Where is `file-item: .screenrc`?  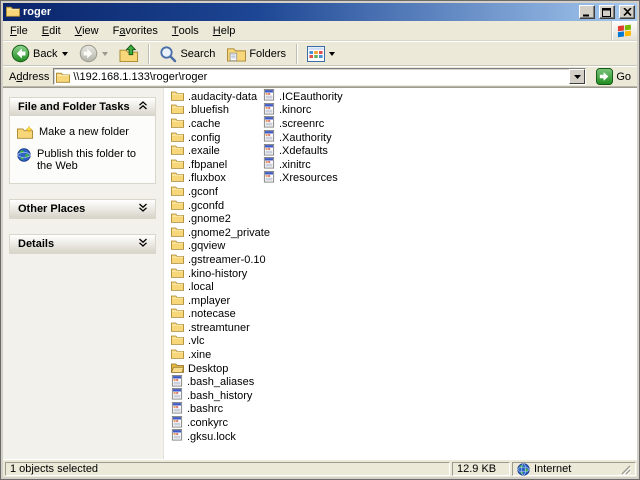 file-item: .screenrc is located at coordinates (303, 123).